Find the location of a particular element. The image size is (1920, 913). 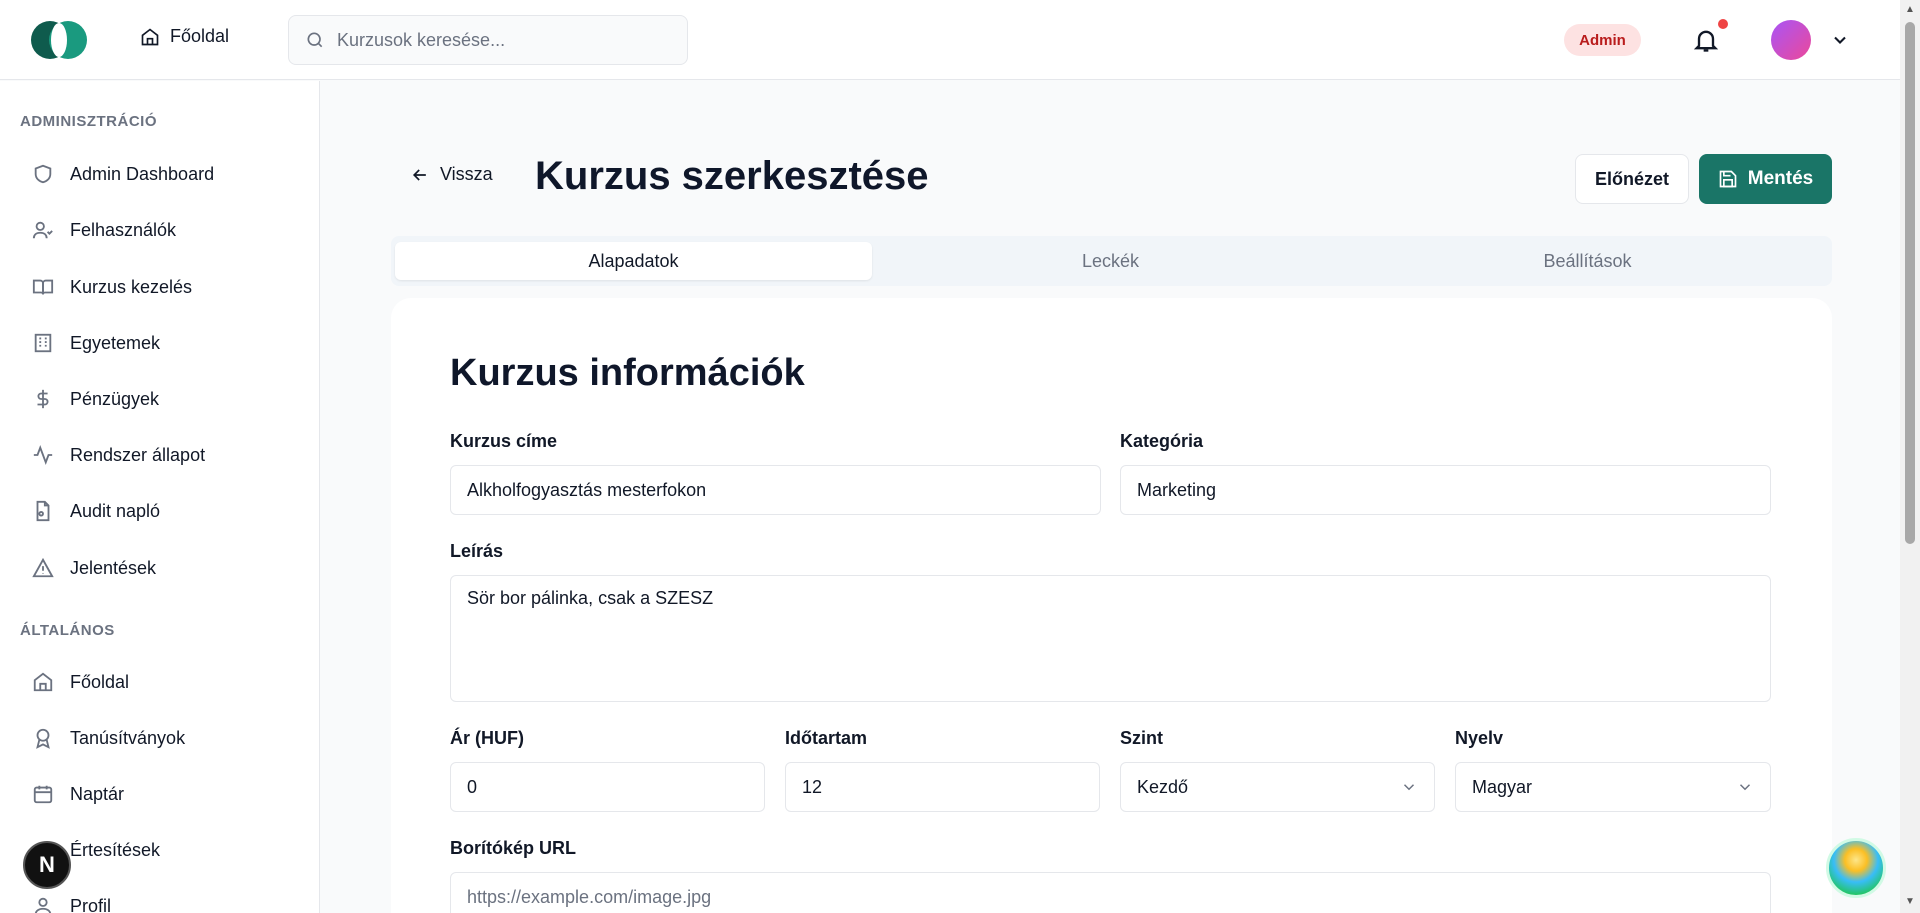

notification-dot is located at coordinates (1723, 24).